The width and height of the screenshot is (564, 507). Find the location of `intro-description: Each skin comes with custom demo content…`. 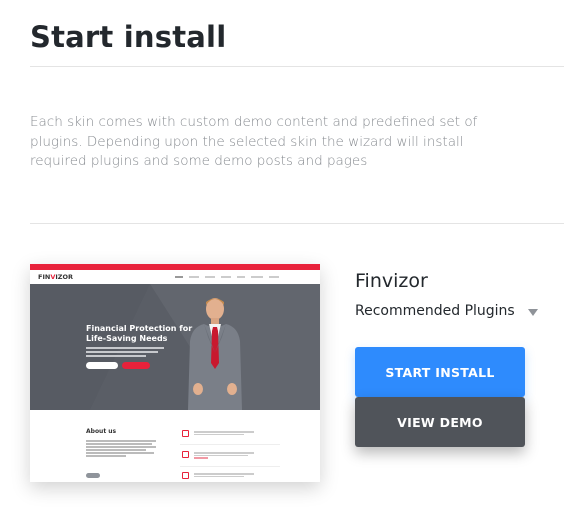

intro-description: Each skin comes with custom demo content… is located at coordinates (254, 141).